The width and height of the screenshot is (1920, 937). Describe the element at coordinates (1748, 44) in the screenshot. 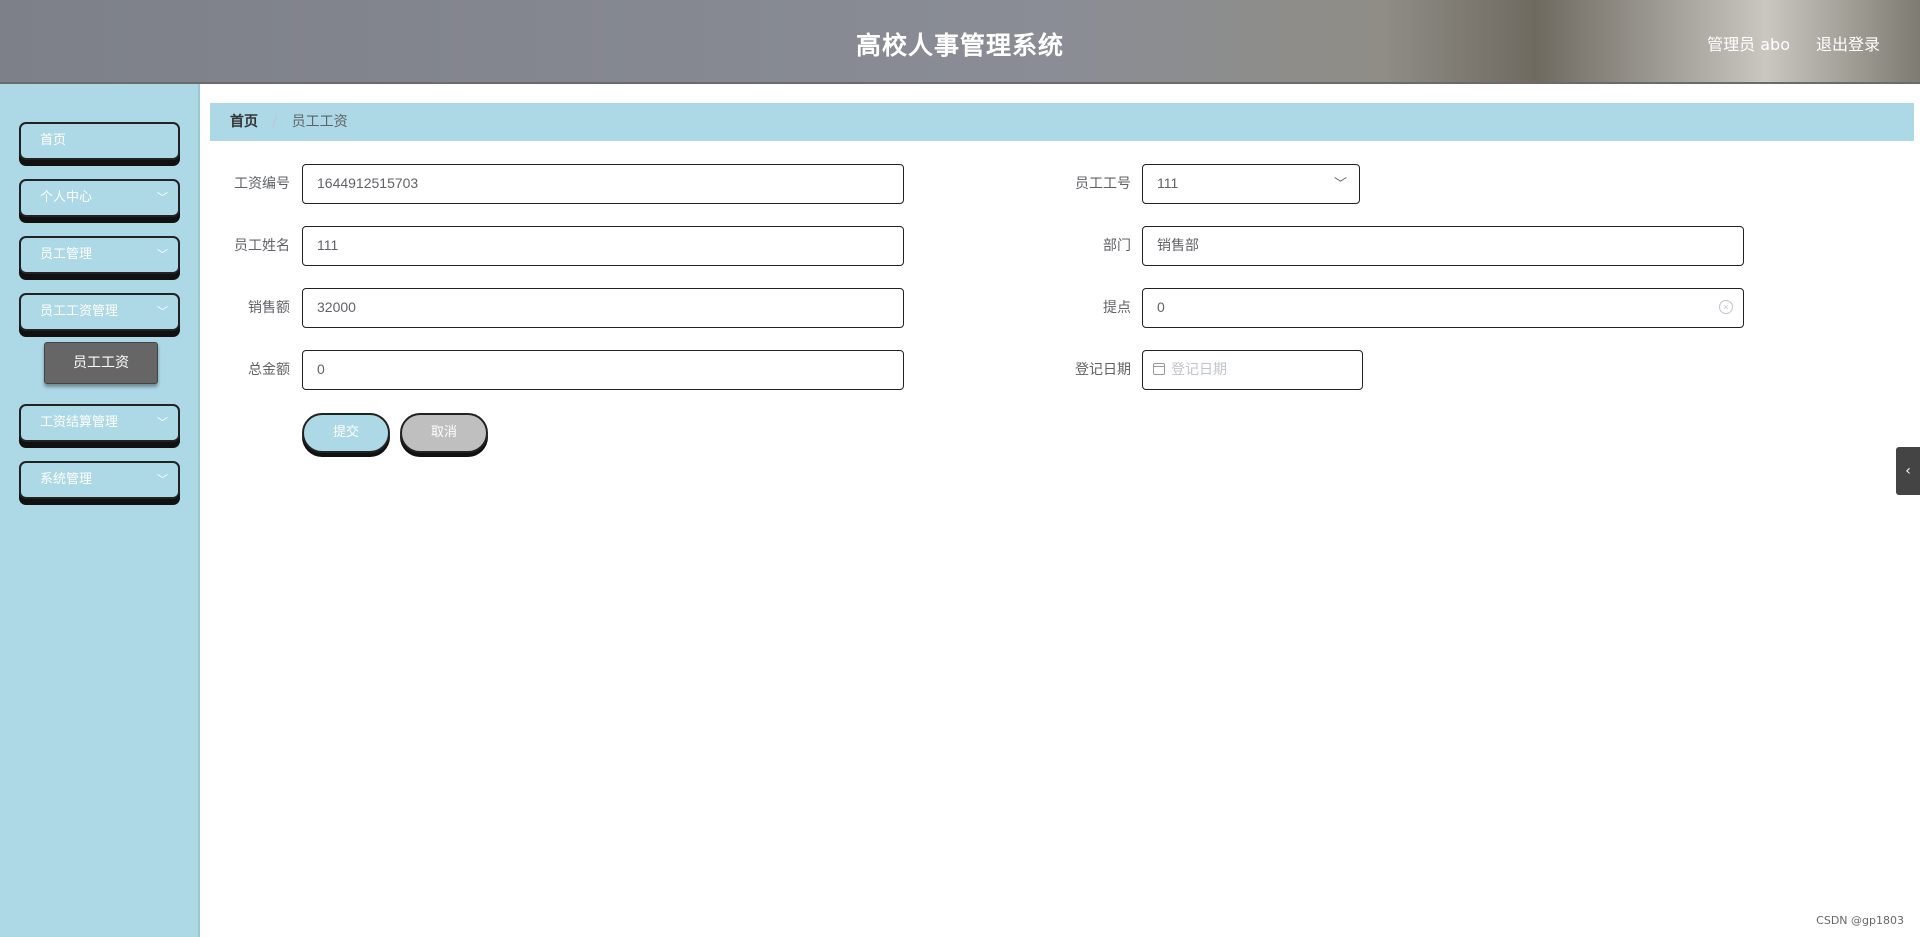

I see `current-user: 管理员 abo` at that location.